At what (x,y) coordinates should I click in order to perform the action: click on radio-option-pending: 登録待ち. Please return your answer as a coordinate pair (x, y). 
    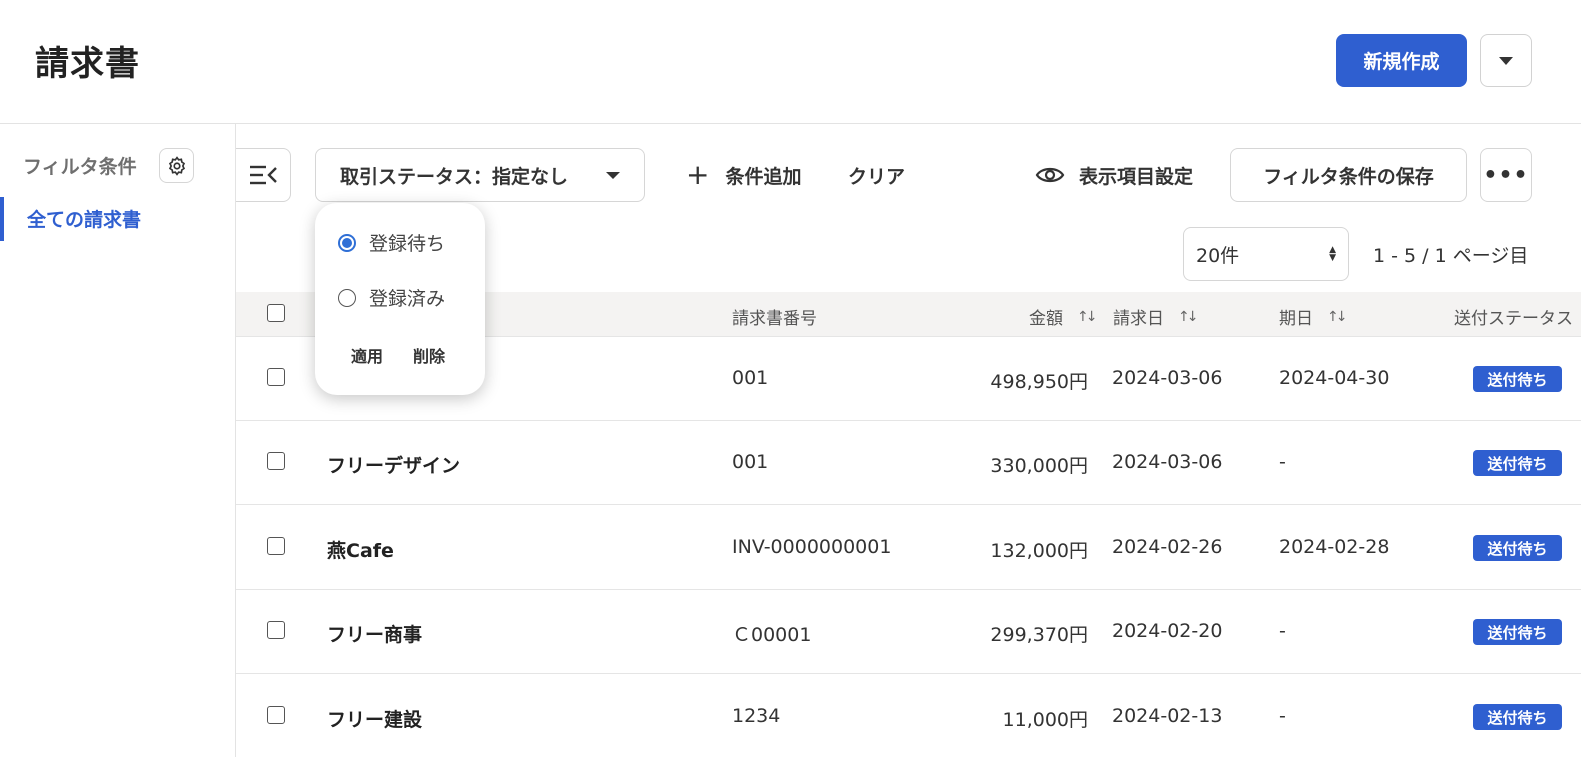
    Looking at the image, I should click on (391, 242).